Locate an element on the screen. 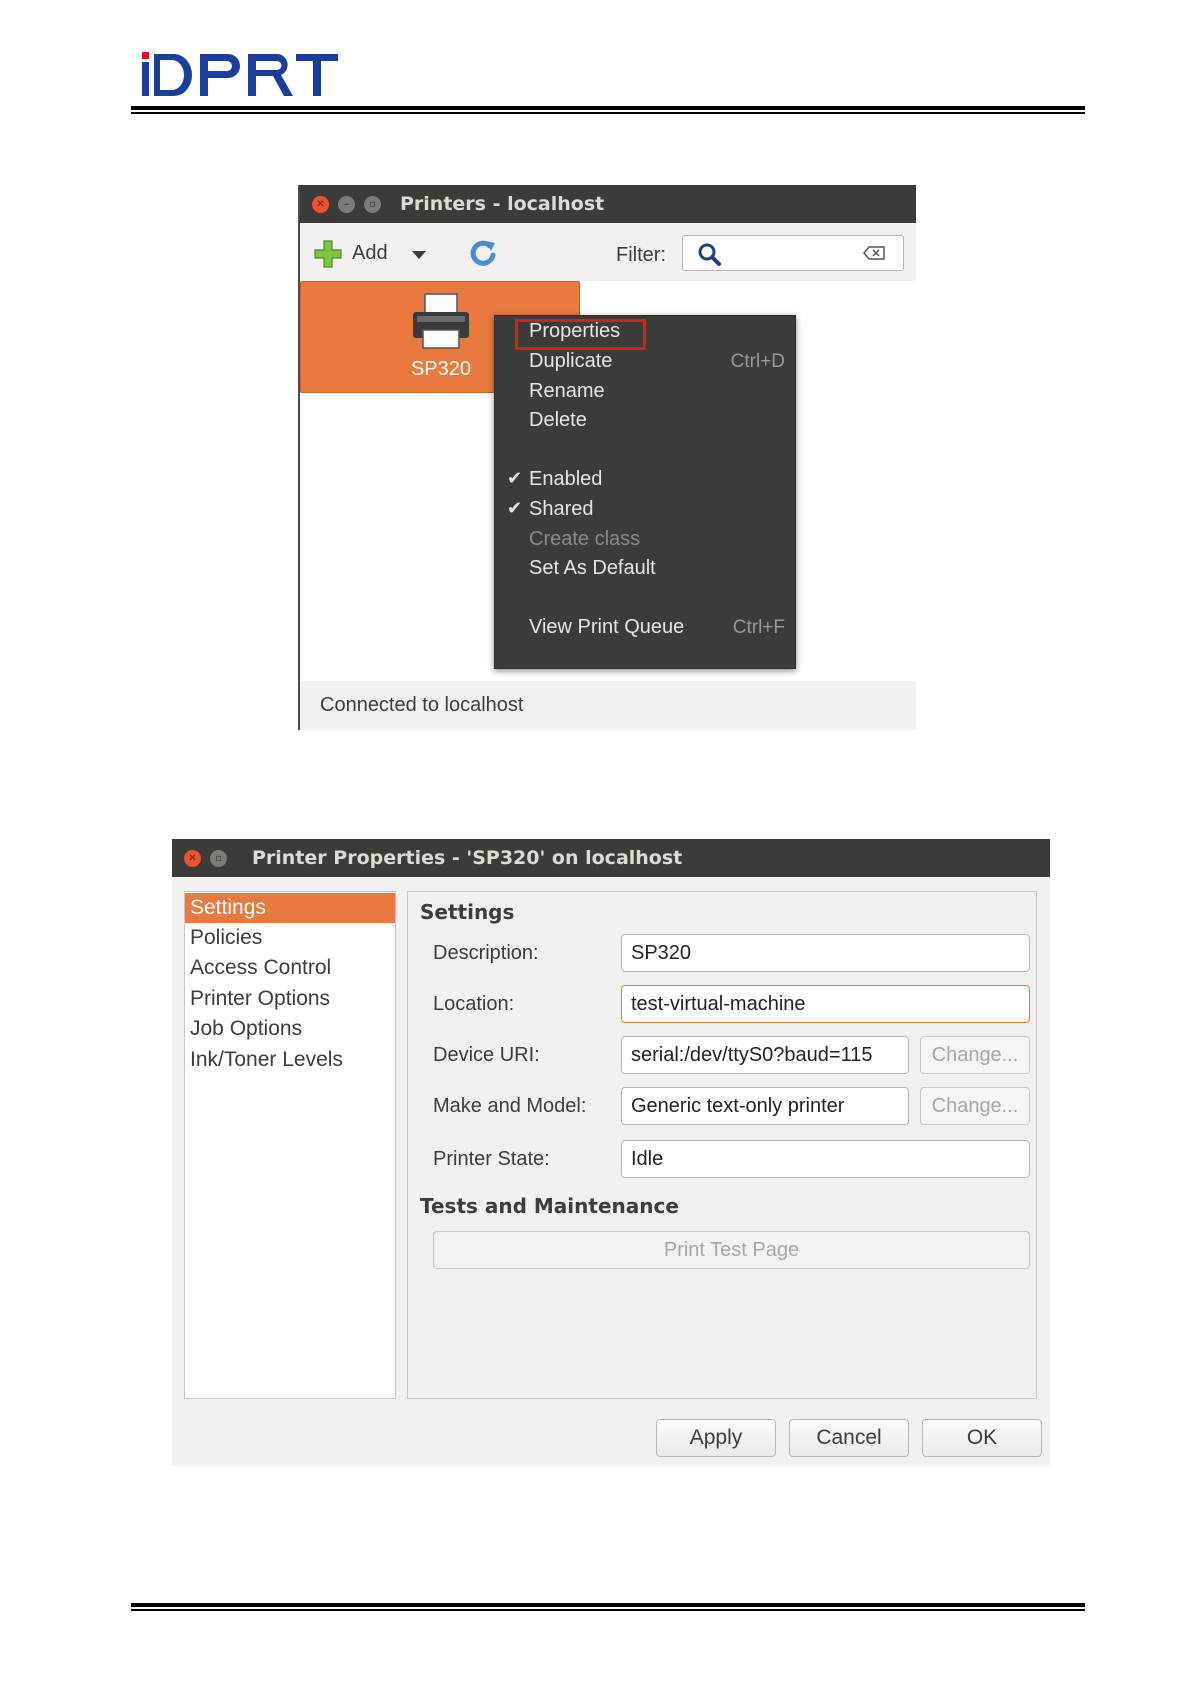 The image size is (1191, 1684). sidebar-item-job-options: Job Options is located at coordinates (290, 1029).